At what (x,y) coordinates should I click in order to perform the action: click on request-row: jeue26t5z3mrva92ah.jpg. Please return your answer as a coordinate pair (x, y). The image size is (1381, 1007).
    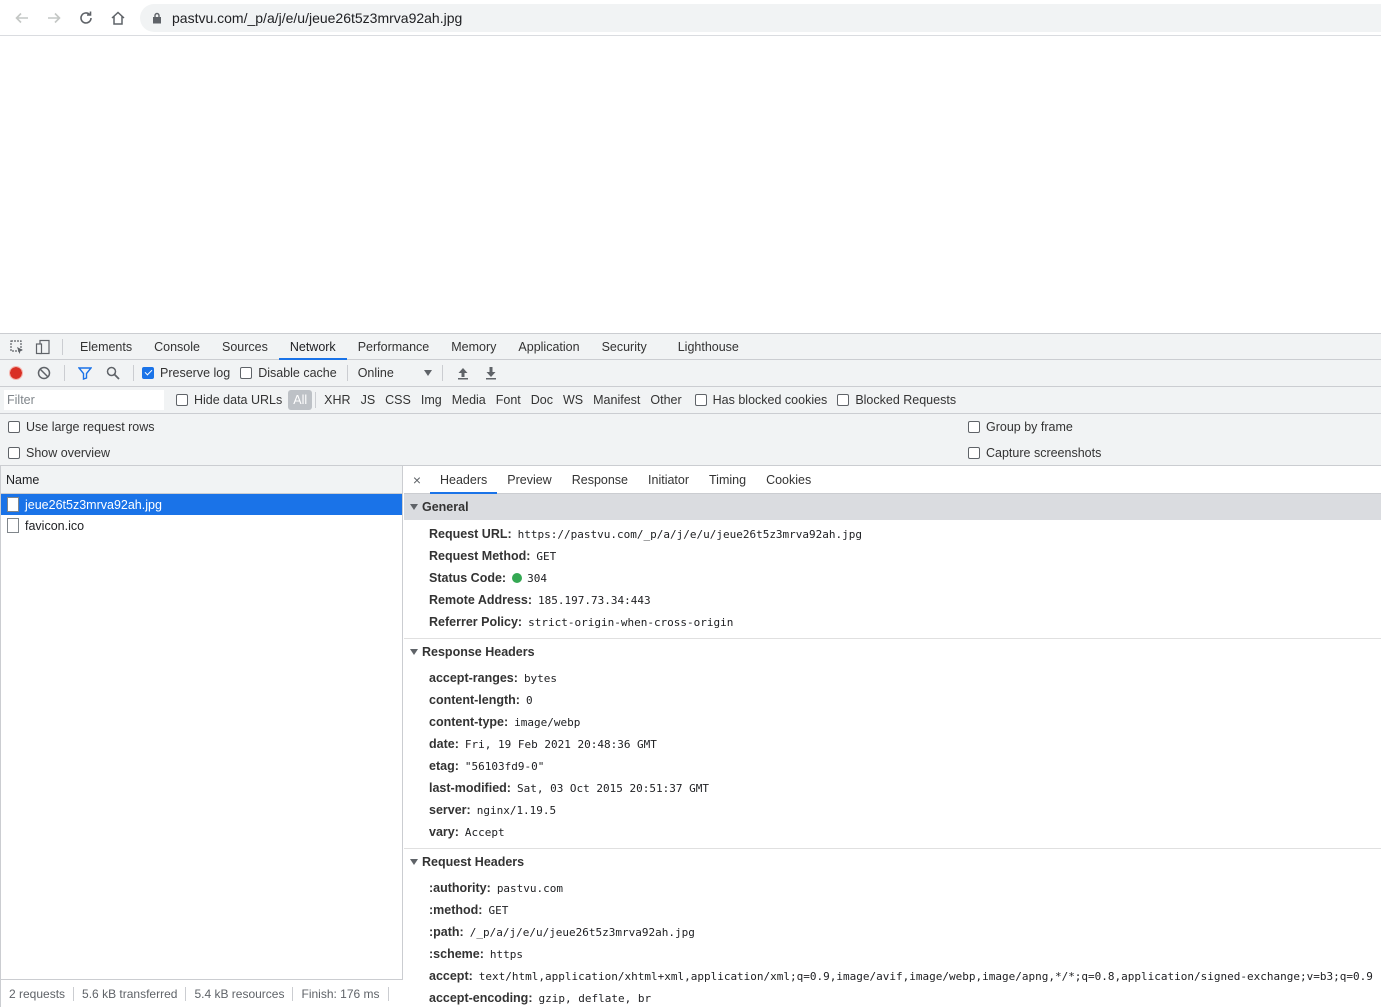
    Looking at the image, I should click on (201, 504).